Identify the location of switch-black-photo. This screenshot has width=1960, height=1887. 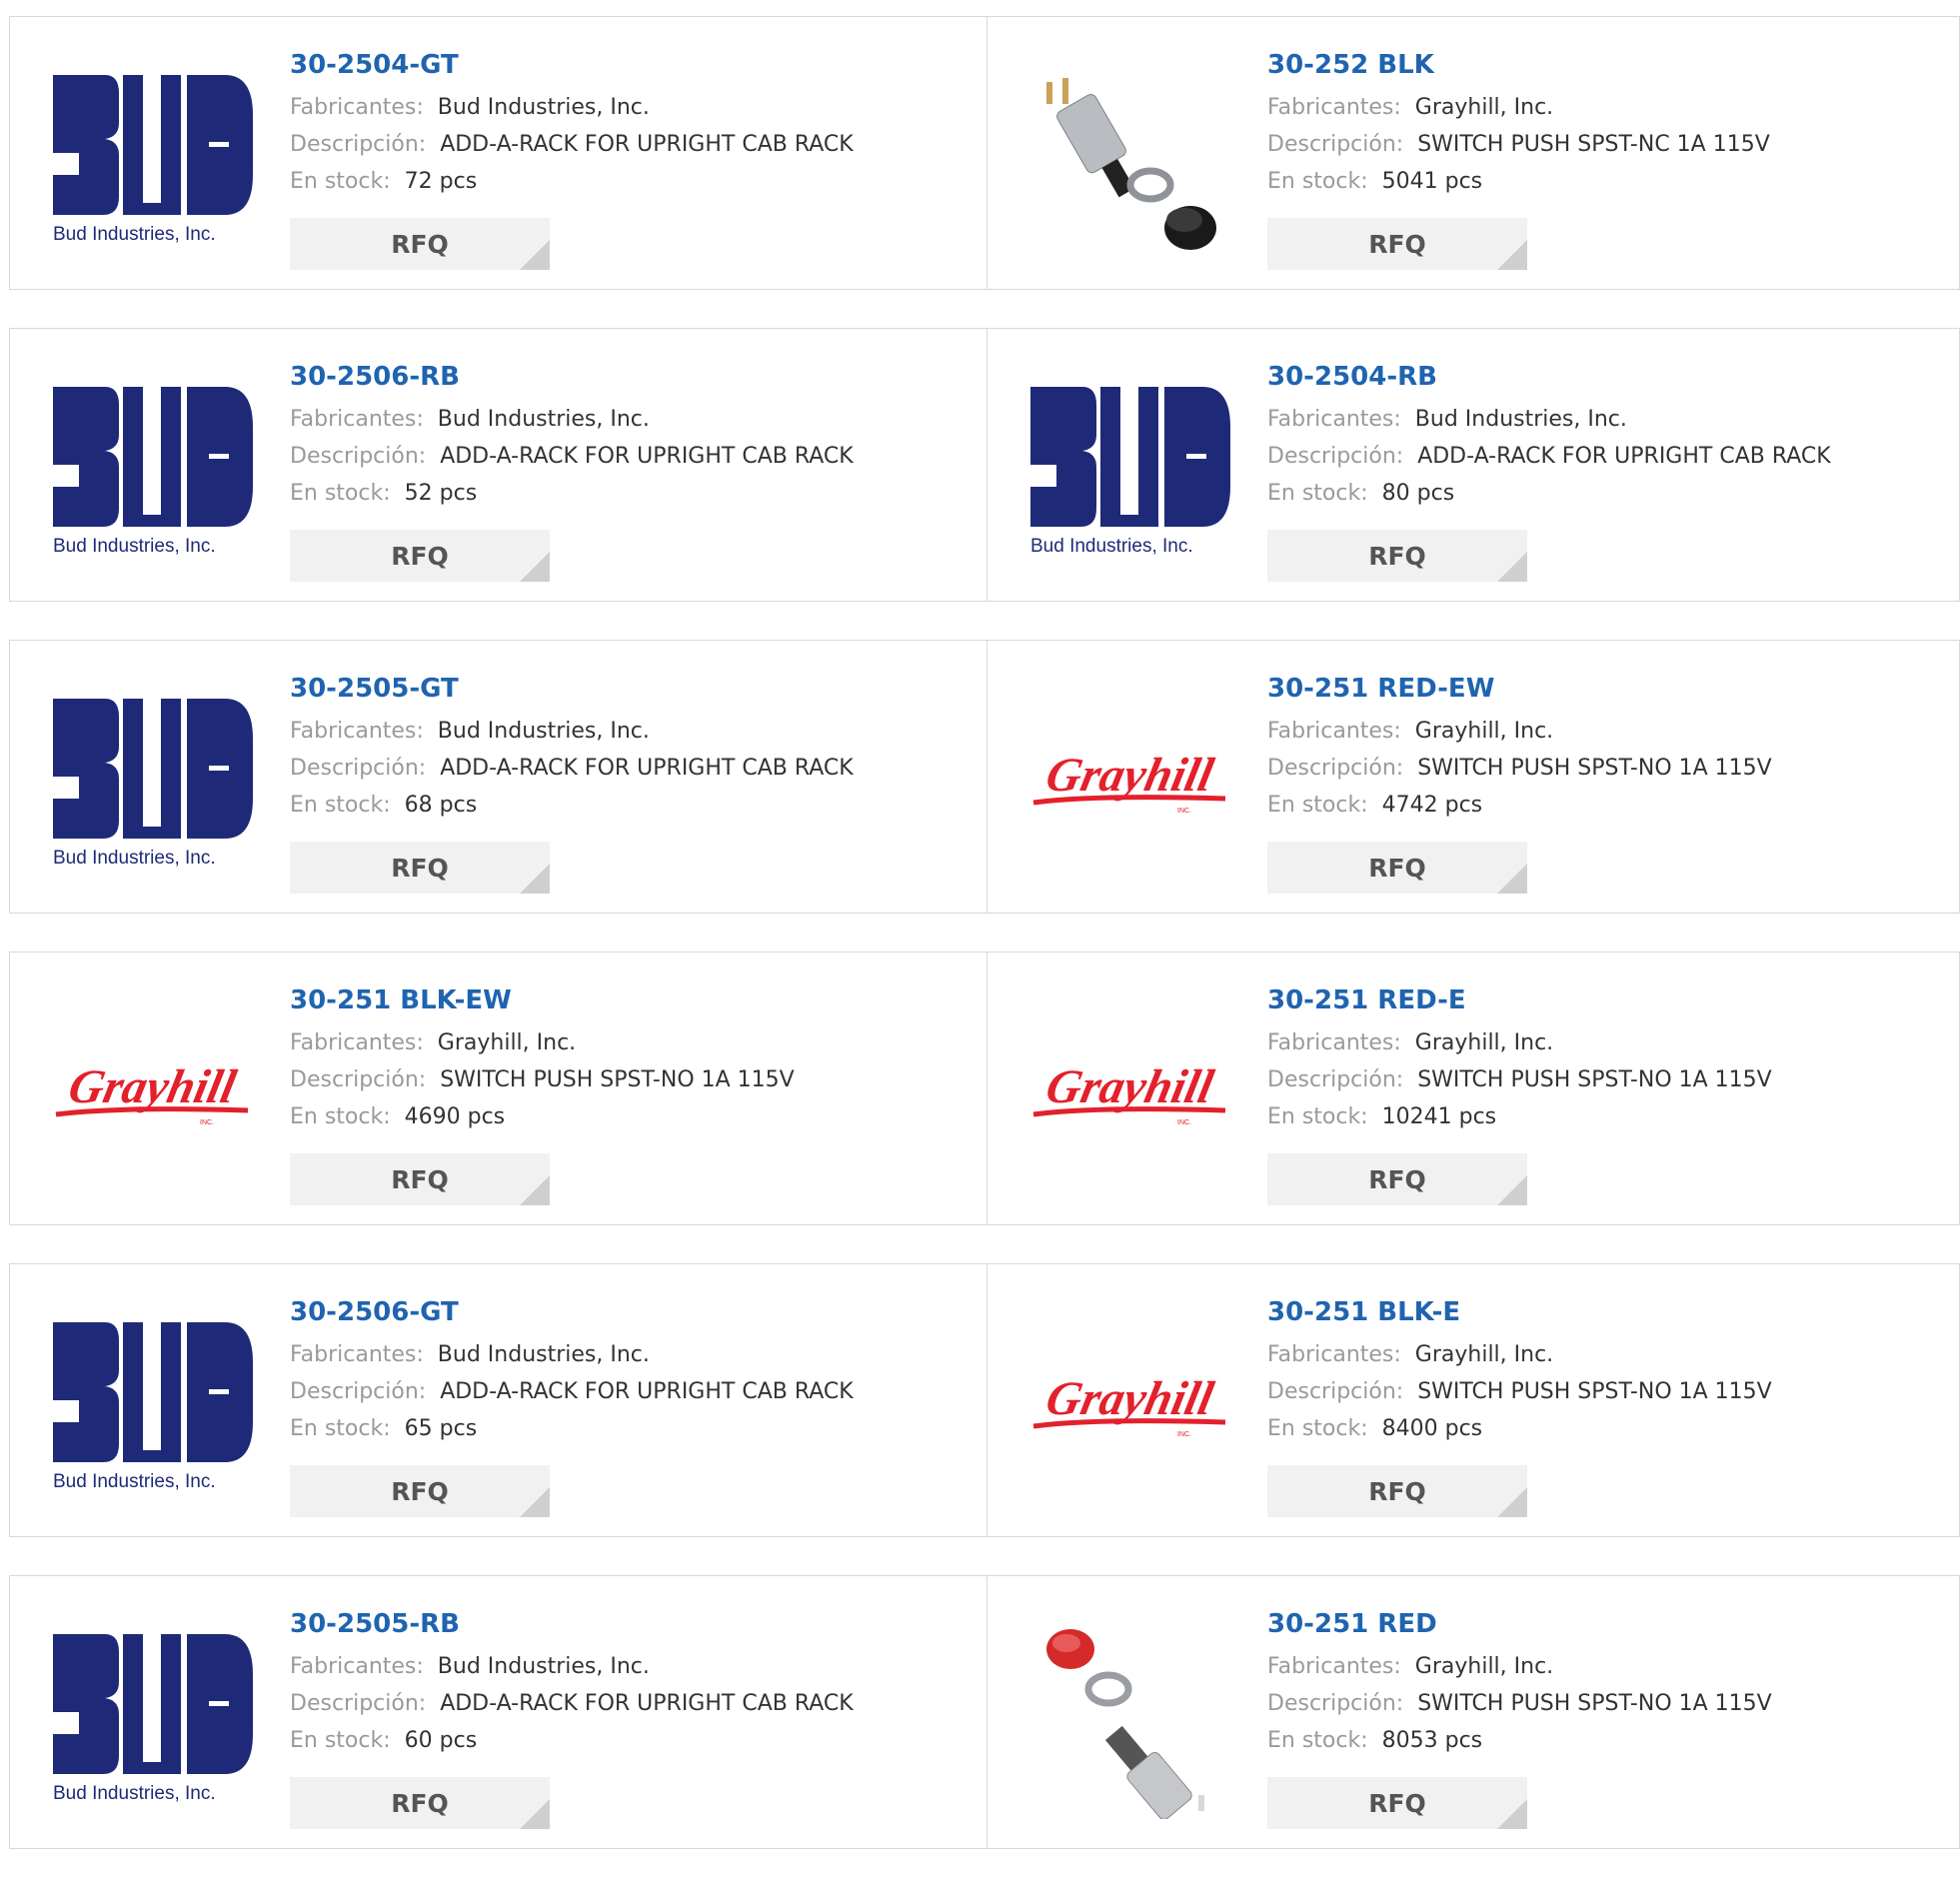
(1129, 159).